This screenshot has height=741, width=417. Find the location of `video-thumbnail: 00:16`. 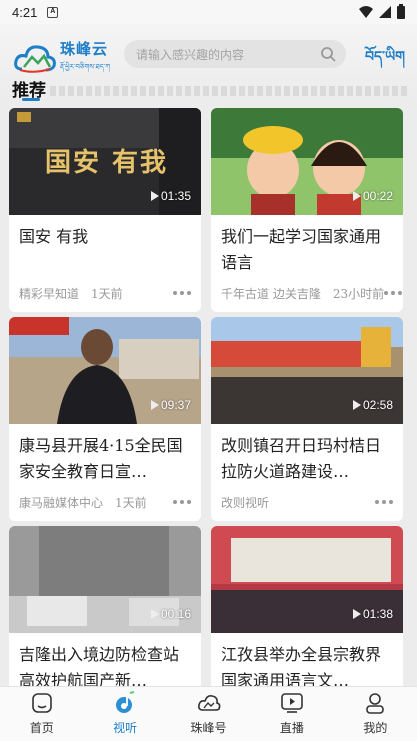

video-thumbnail: 00:16 is located at coordinates (105, 579).